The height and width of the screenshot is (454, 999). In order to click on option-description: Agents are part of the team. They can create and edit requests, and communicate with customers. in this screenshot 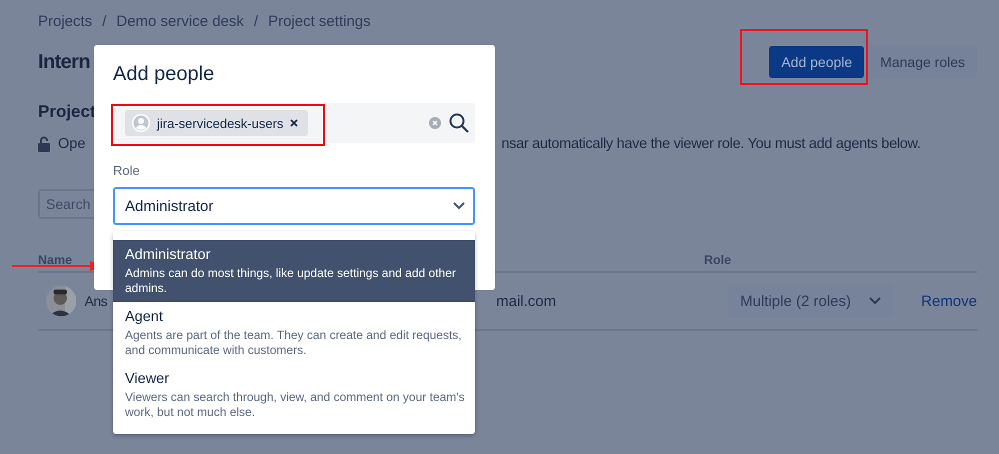, I will do `click(294, 343)`.